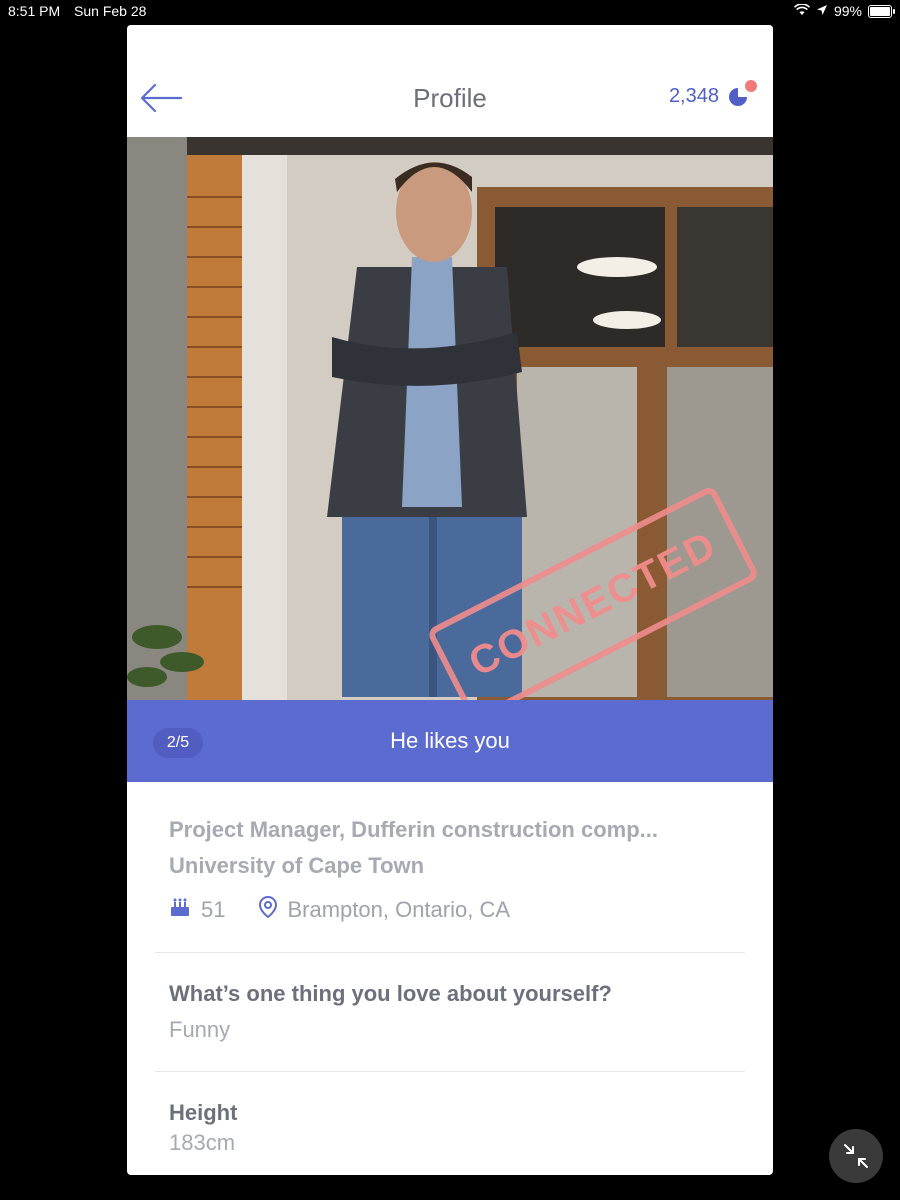 This screenshot has height=1200, width=900. What do you see at coordinates (450, 1114) in the screenshot?
I see `height-section: Height 183cm` at bounding box center [450, 1114].